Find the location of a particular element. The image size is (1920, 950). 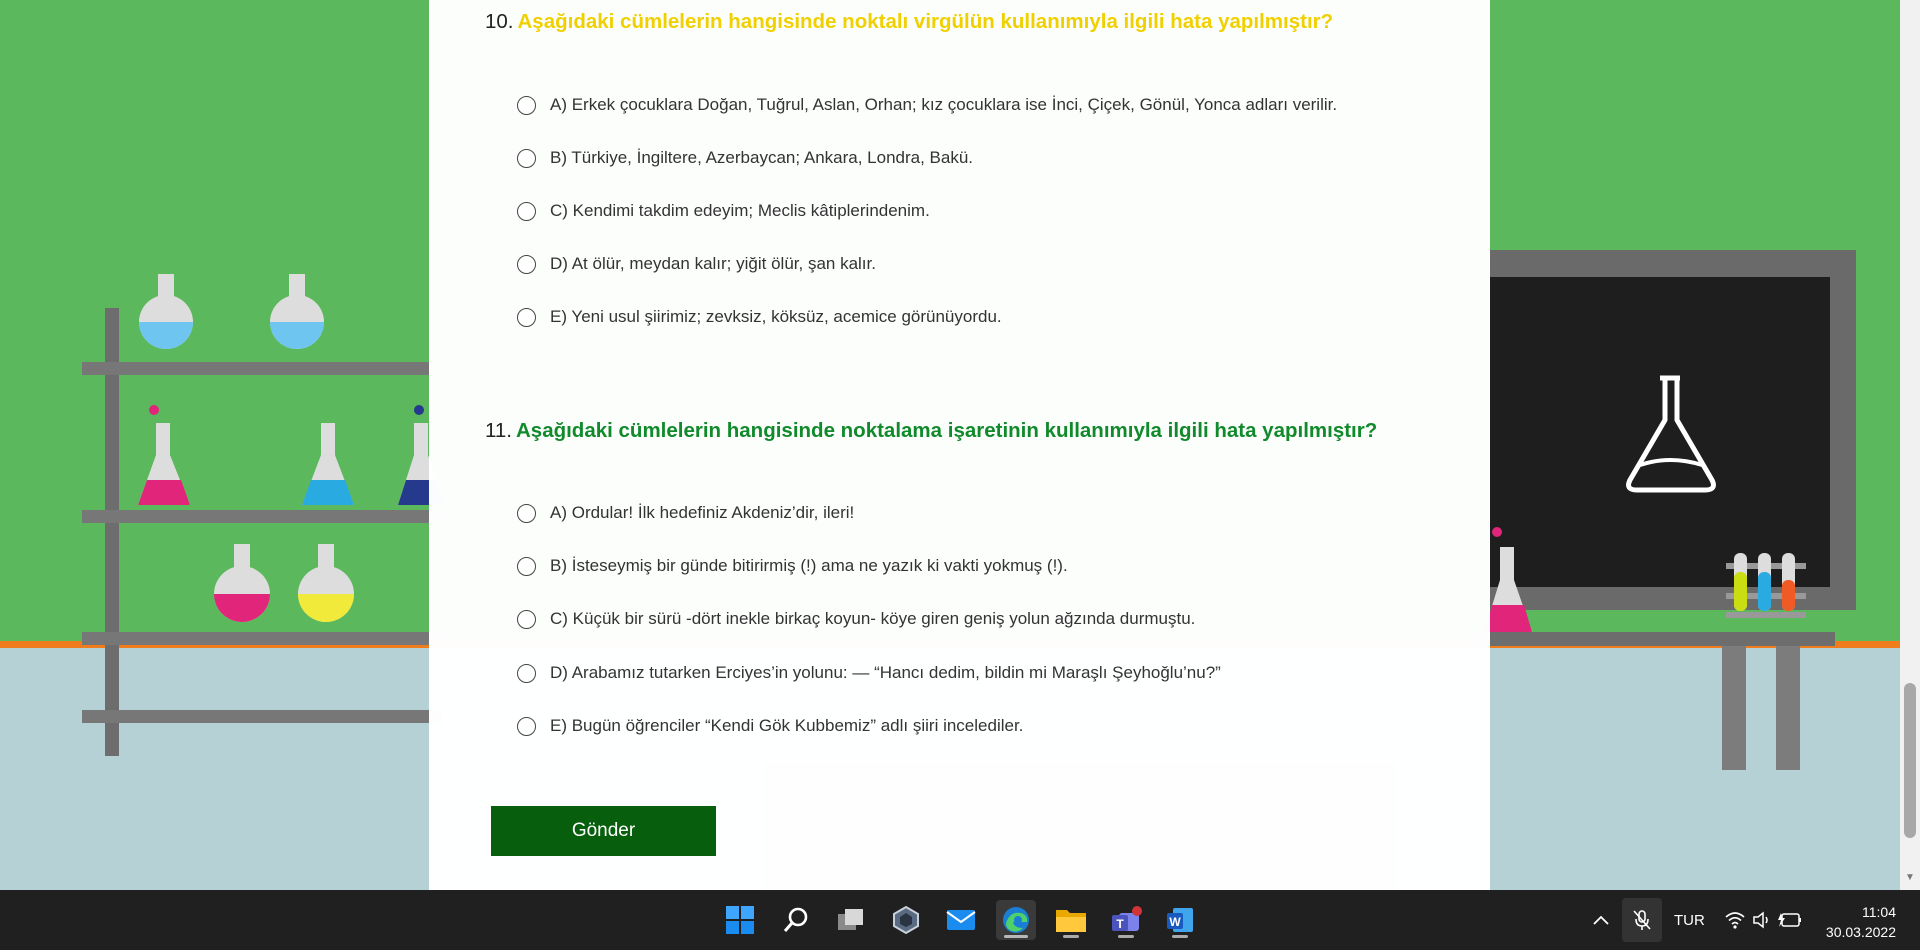

taskbar-clock: 11:04 30.03.2022 is located at coordinates (1861, 922).